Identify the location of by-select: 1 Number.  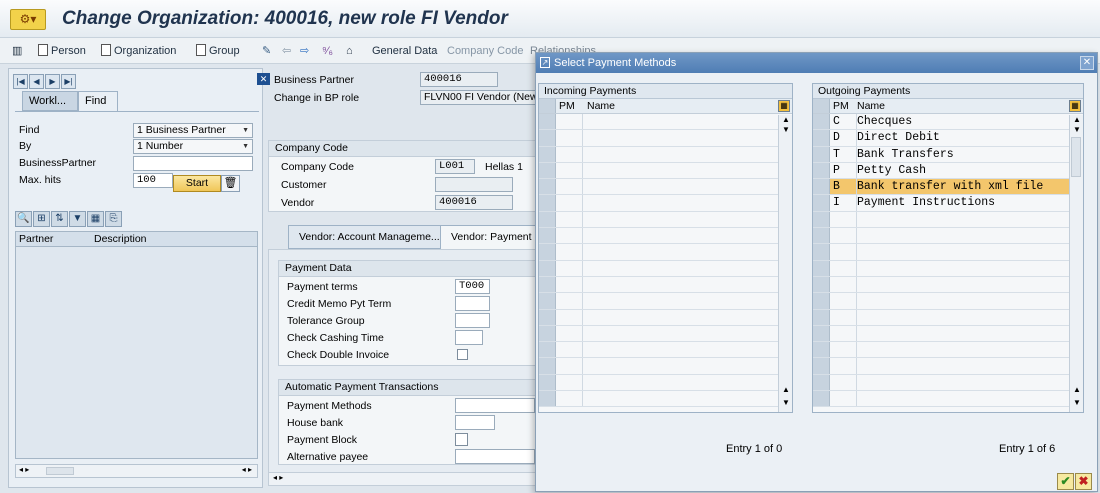
(193, 146).